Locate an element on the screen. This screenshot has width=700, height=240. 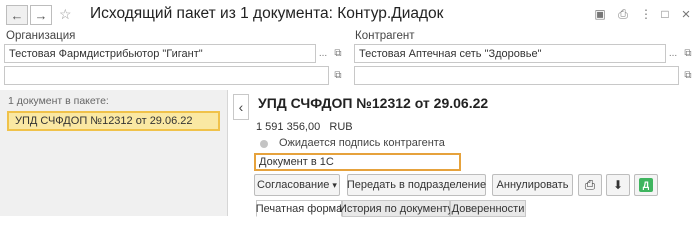
download-button: ⬇ is located at coordinates (618, 185).